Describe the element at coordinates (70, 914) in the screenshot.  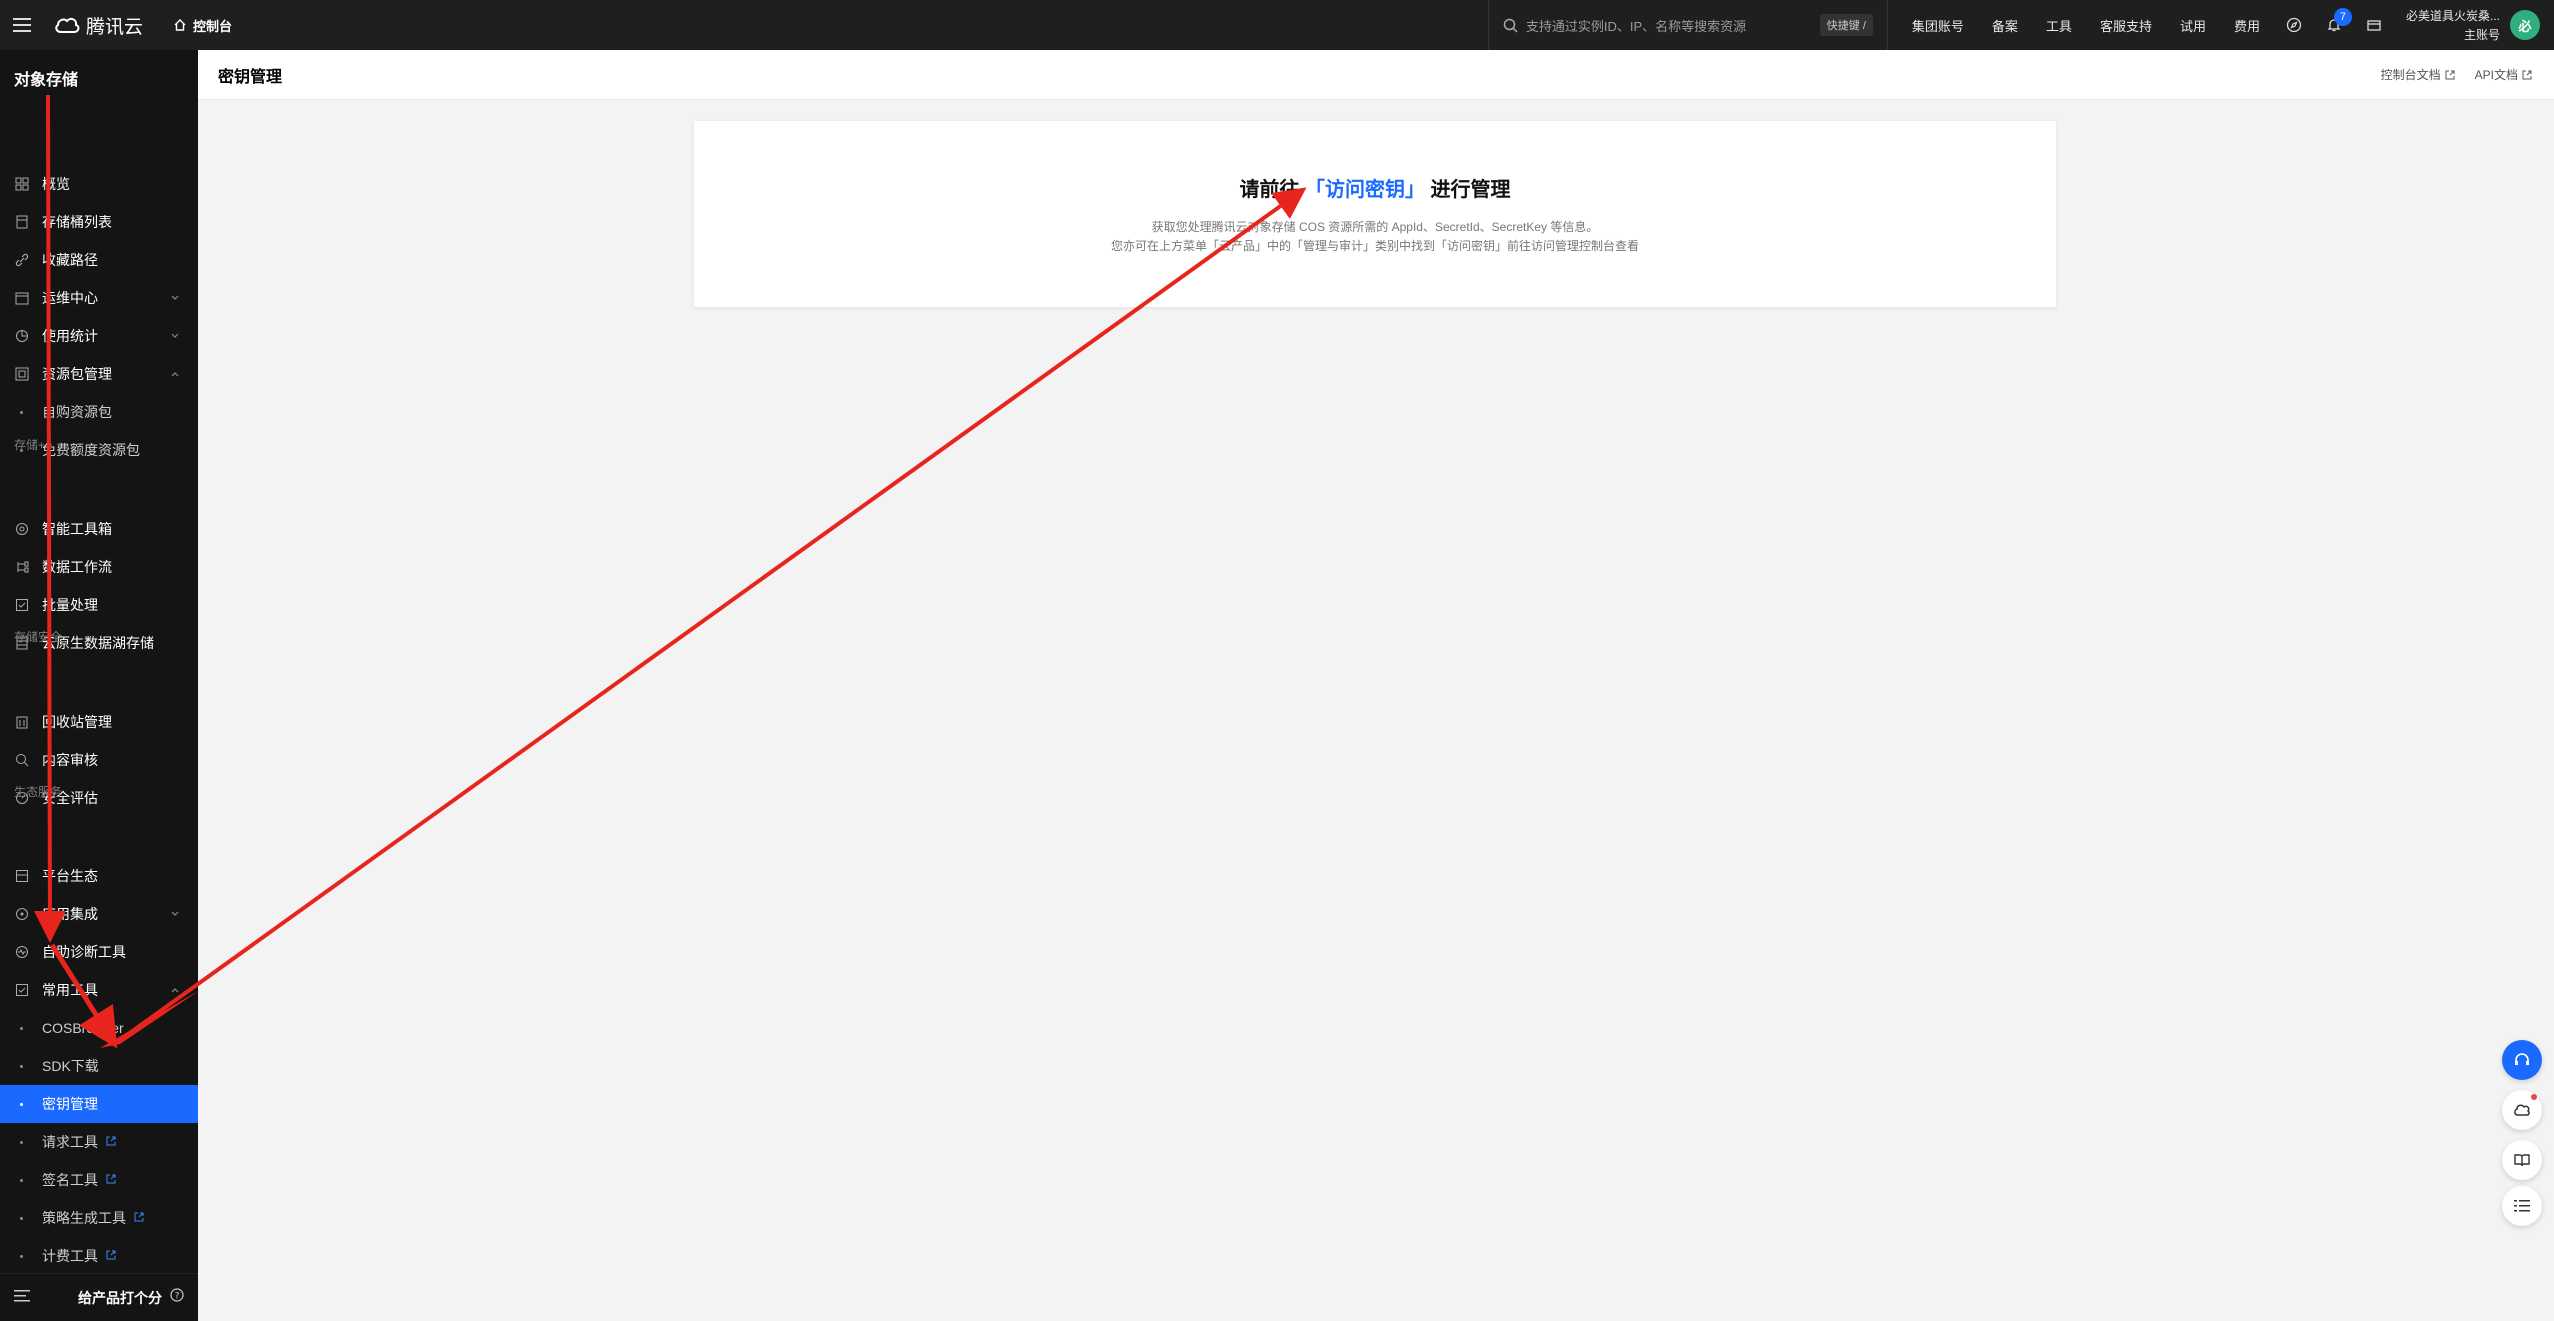
I see `sidebar-item-label: 应用集成` at that location.